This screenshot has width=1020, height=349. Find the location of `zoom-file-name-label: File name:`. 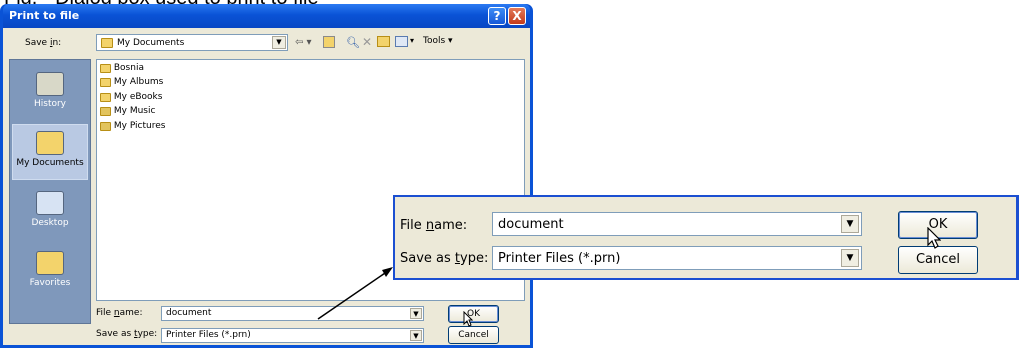

zoom-file-name-label: File name: is located at coordinates (434, 225).